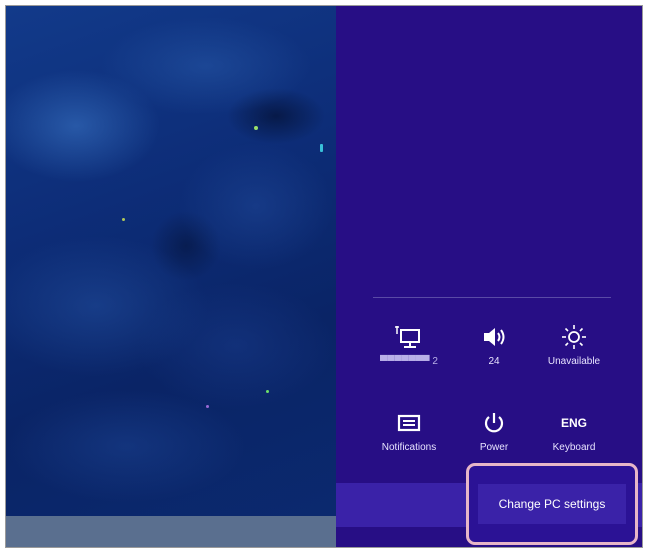 This screenshot has height=555, width=650. I want to click on network-tile: ▀▀▀▀▀▀▀ 2, so click(409, 344).